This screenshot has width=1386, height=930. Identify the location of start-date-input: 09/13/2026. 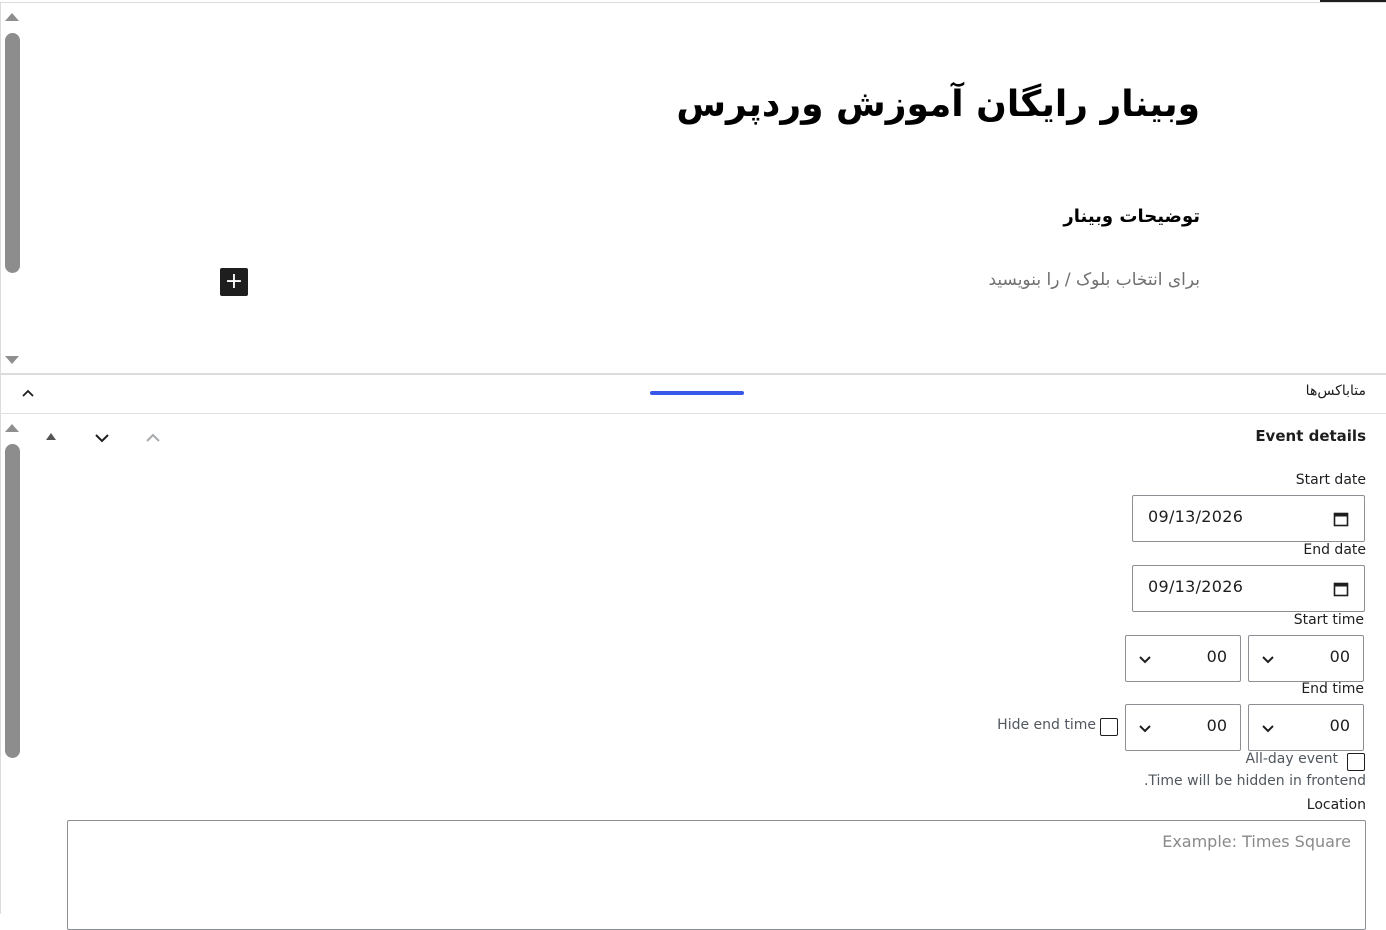
(1248, 518).